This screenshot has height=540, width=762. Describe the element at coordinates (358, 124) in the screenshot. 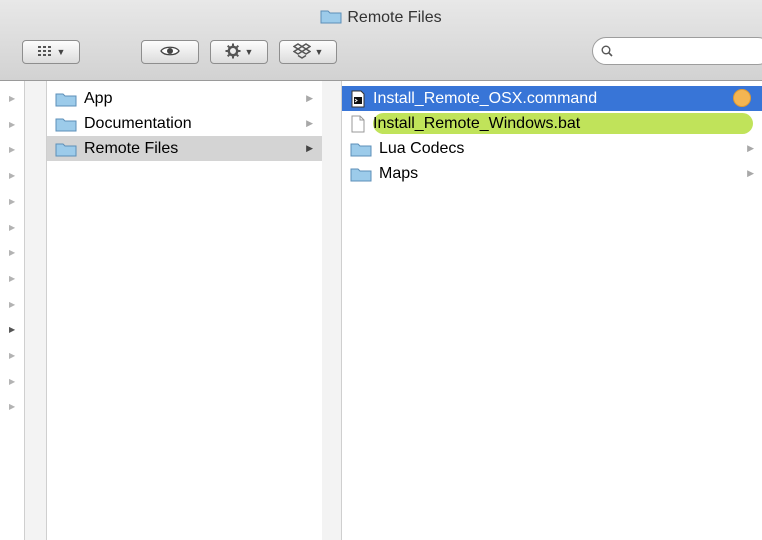

I see `document-icon` at that location.